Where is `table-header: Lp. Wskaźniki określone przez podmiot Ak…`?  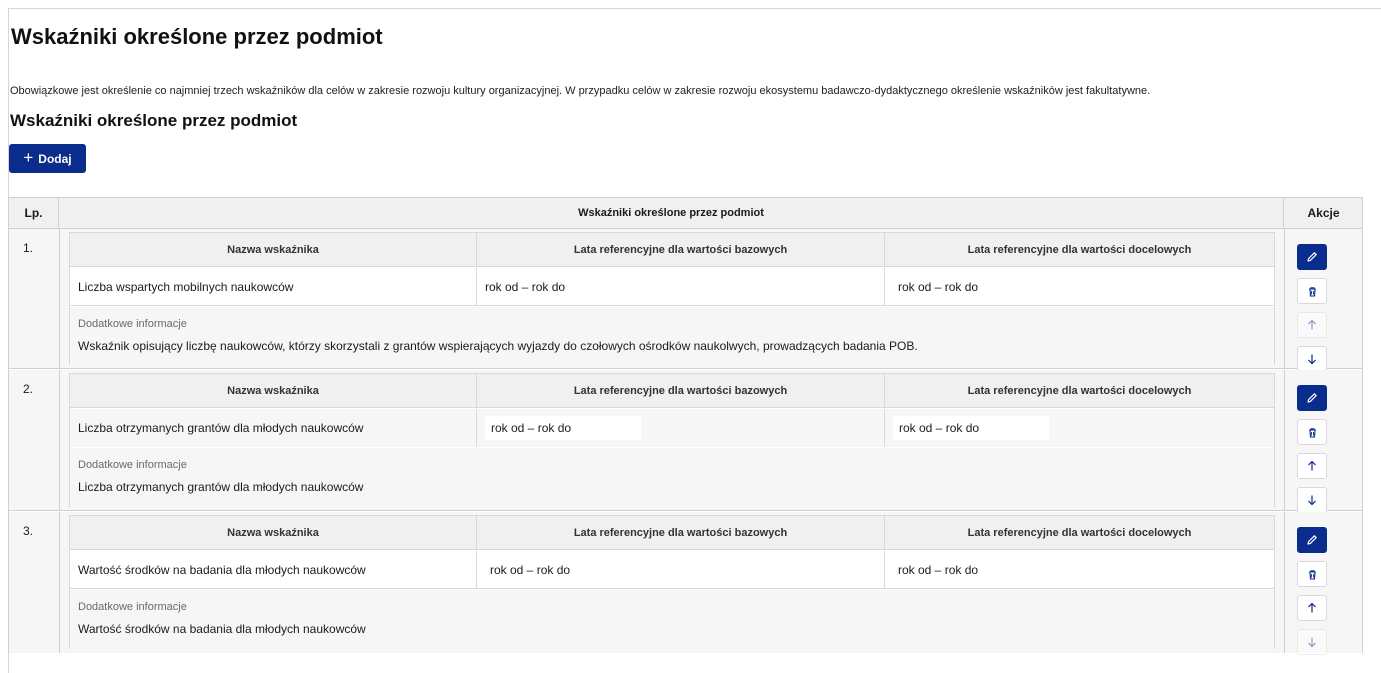 table-header: Lp. Wskaźniki określone przez podmiot Ak… is located at coordinates (685, 213).